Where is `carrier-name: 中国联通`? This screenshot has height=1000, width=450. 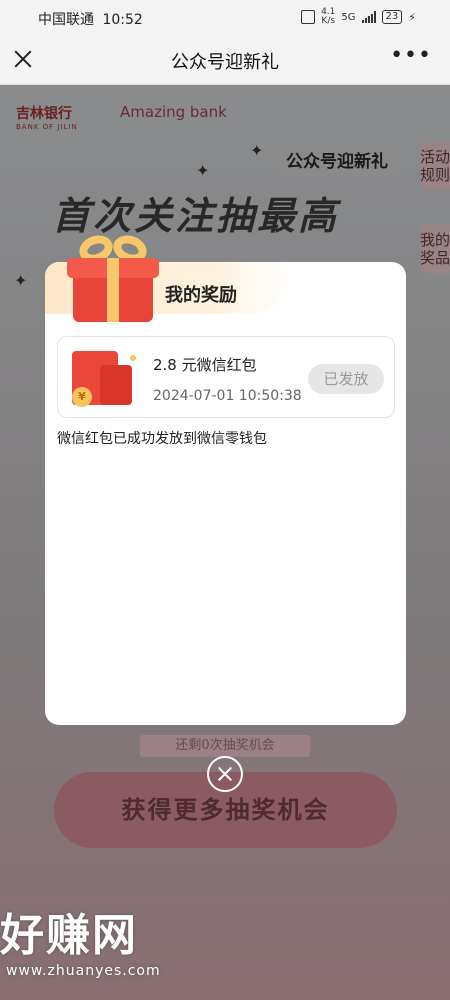 carrier-name: 中国联通 is located at coordinates (66, 20).